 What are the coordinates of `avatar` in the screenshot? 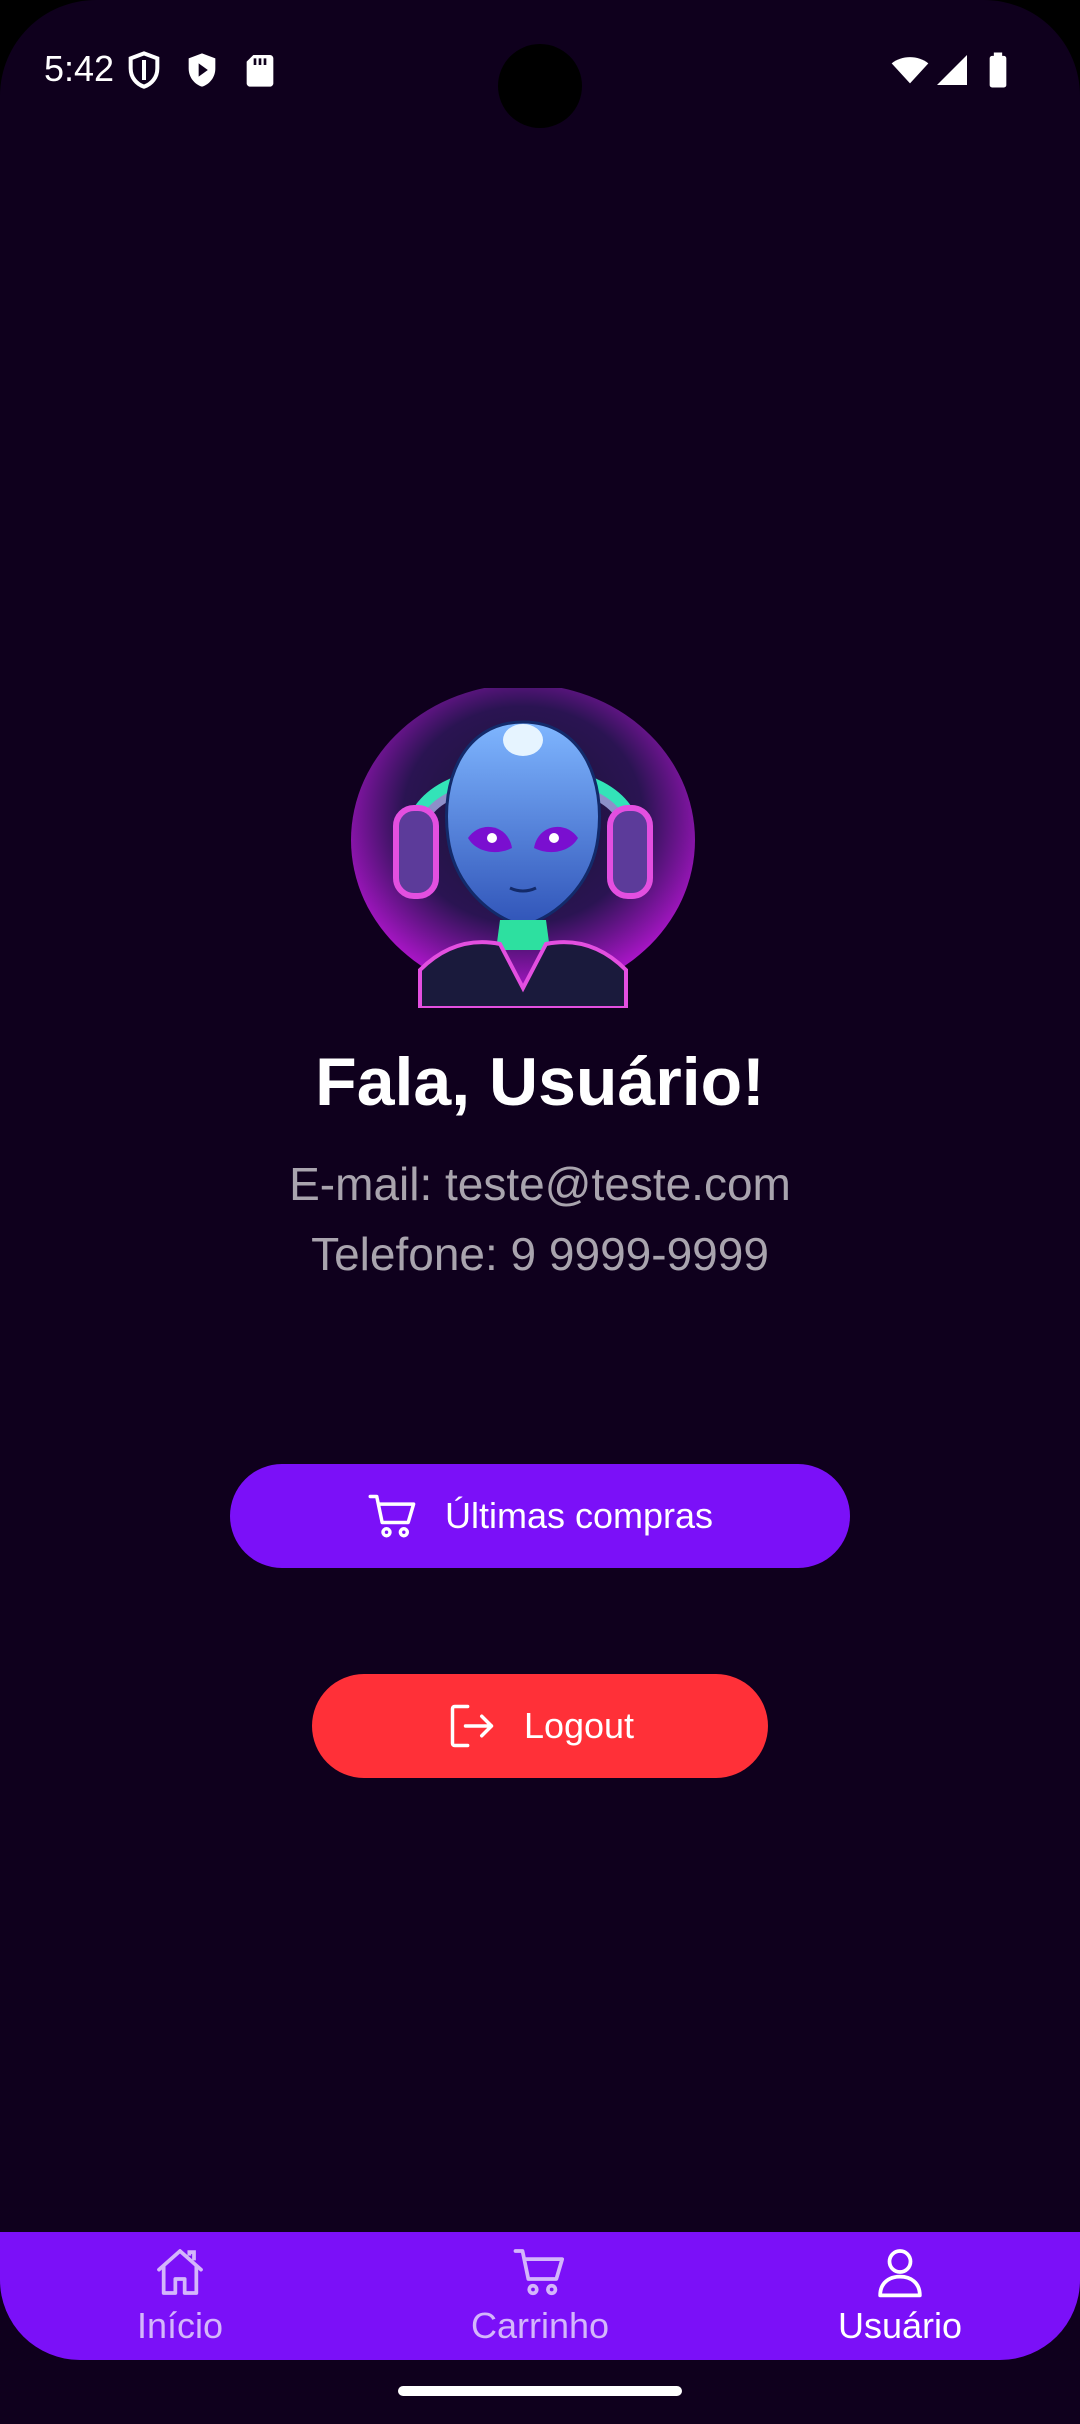 It's located at (523, 848).